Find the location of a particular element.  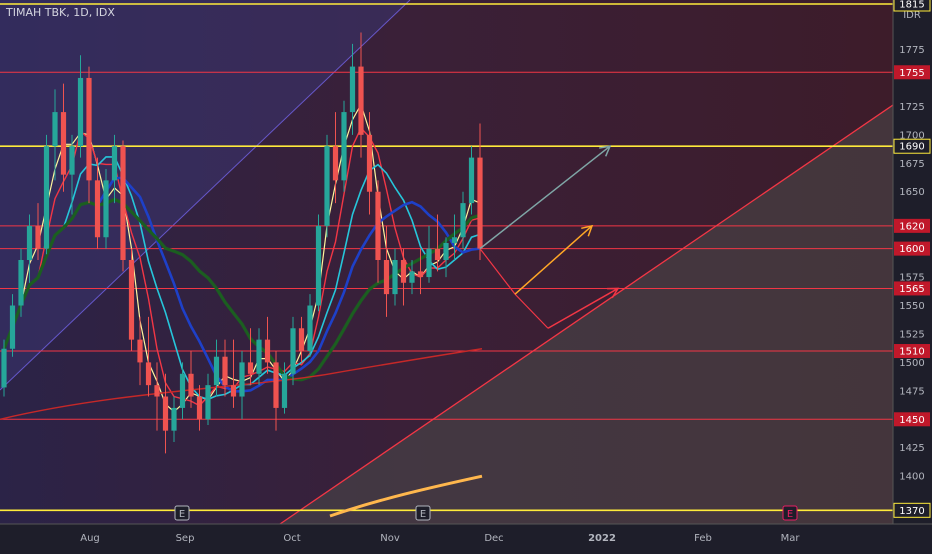

y-tick-label: 1475 is located at coordinates (911, 391).